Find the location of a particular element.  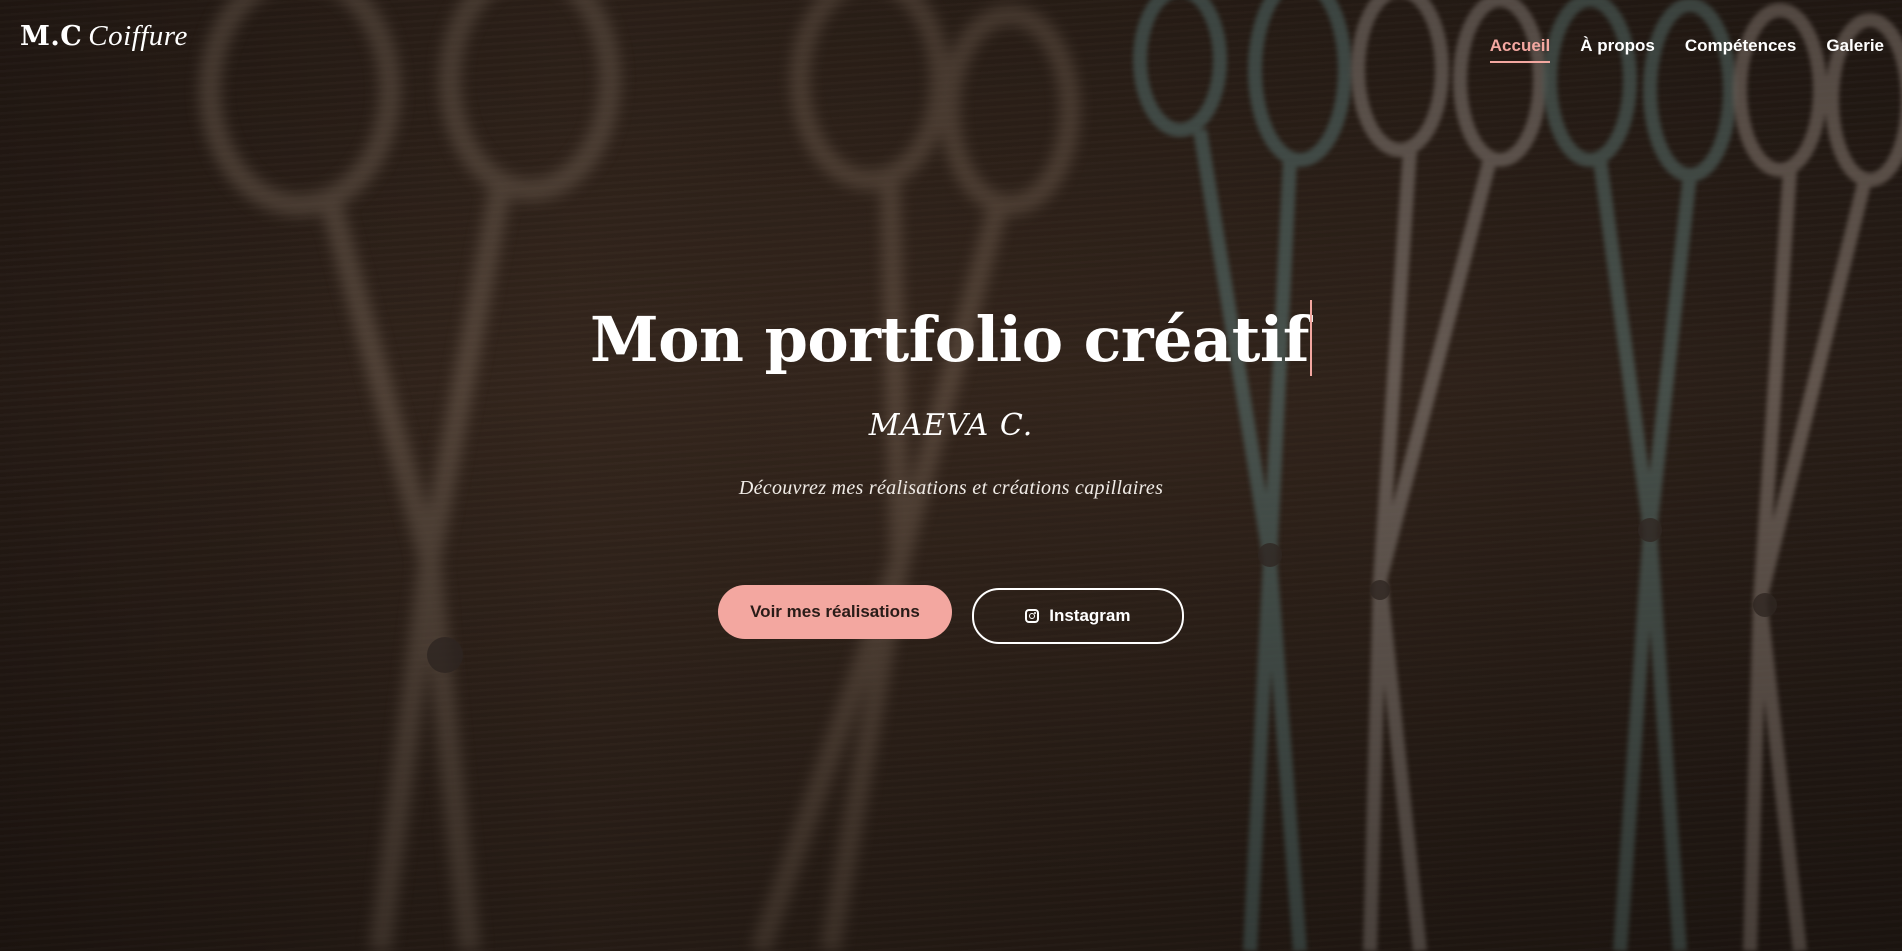

nav-item-accueil: Accueil is located at coordinates (1520, 49).